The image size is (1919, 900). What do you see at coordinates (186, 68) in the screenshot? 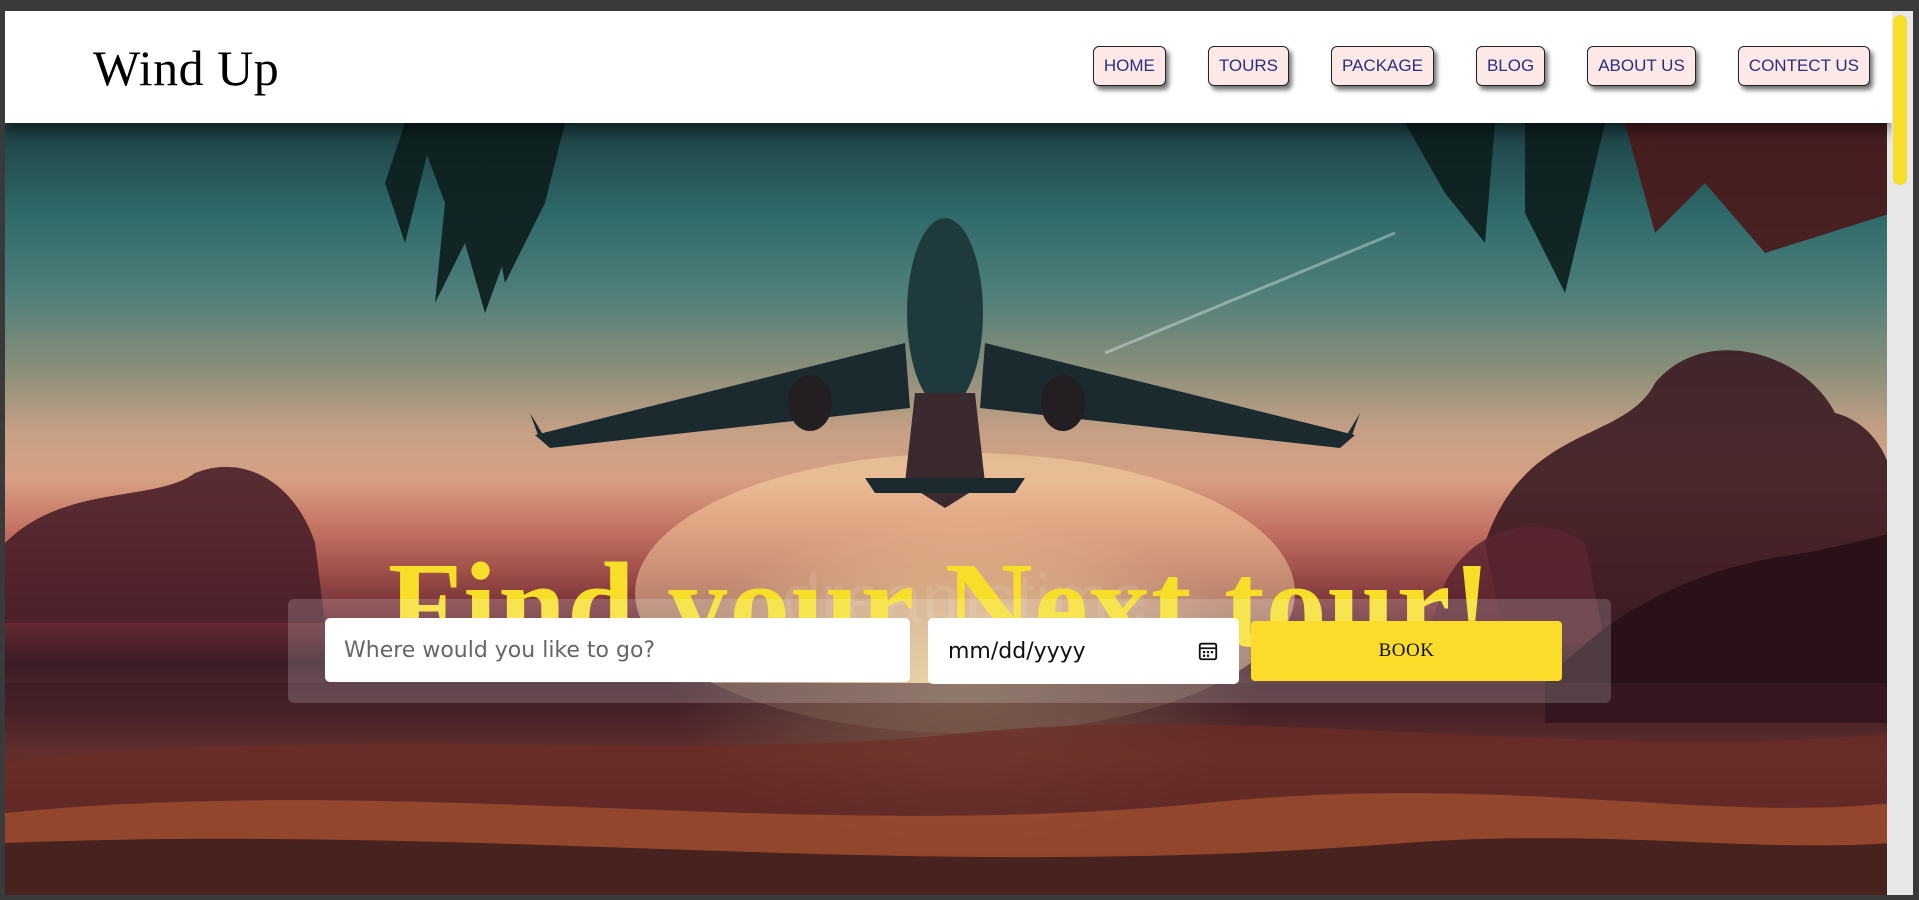
I see `brand-logo: Wind Up` at bounding box center [186, 68].